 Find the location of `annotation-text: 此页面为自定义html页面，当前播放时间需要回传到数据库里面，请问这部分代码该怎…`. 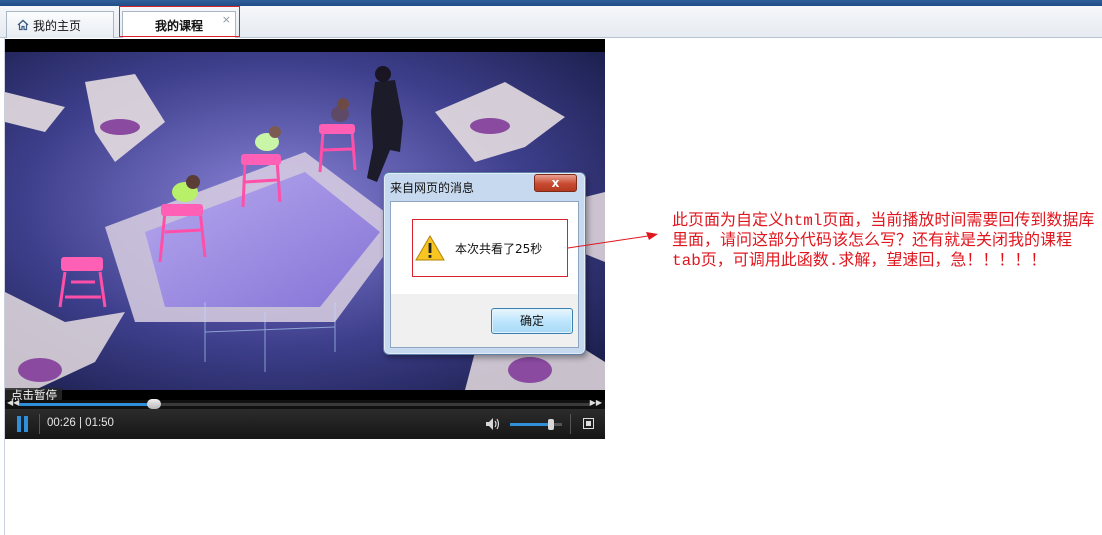

annotation-text: 此页面为自定义html页面，当前播放时间需要回传到数据库里面，请问这部分代码该怎… is located at coordinates (883, 241).